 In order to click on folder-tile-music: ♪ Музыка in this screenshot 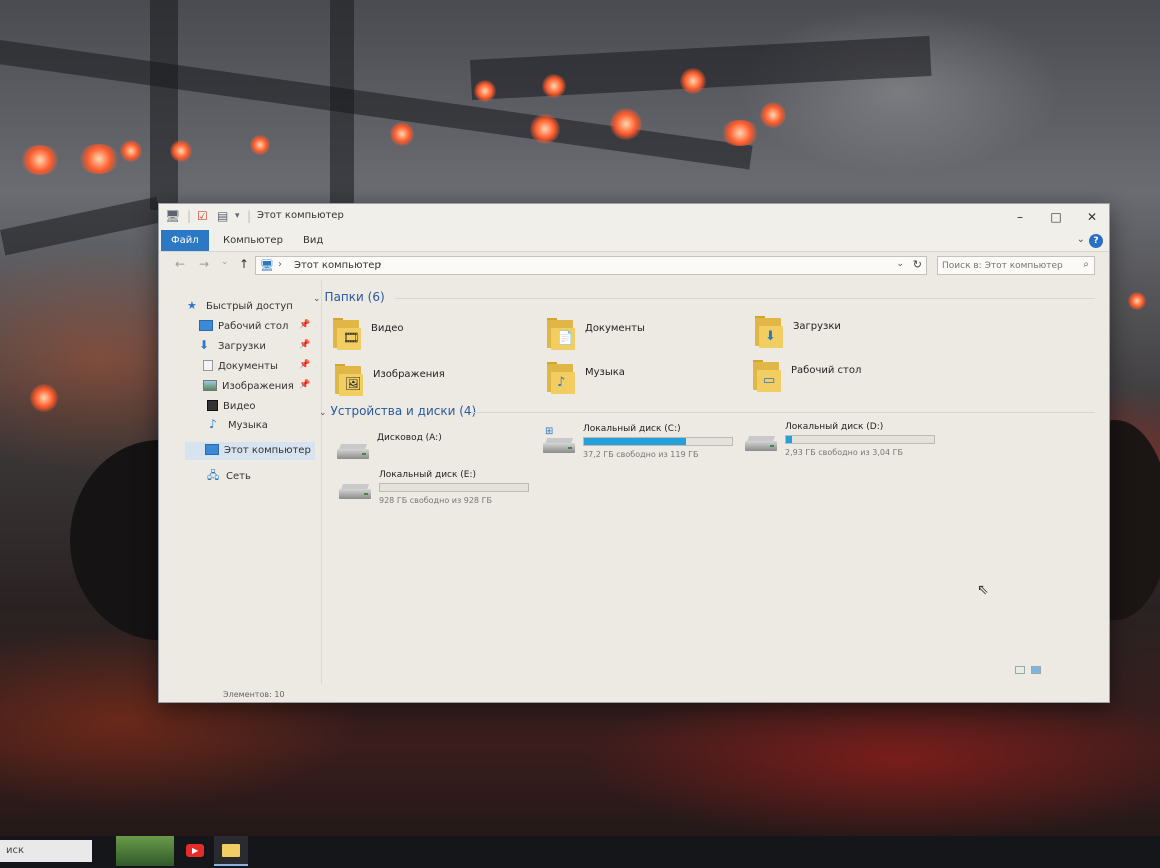, I will do `click(642, 380)`.